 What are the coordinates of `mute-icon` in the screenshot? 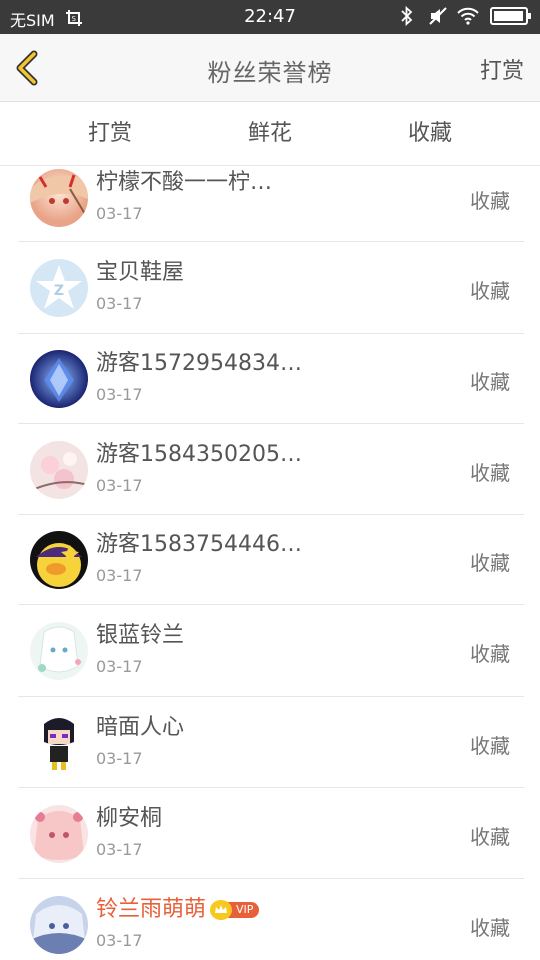 It's located at (437, 16).